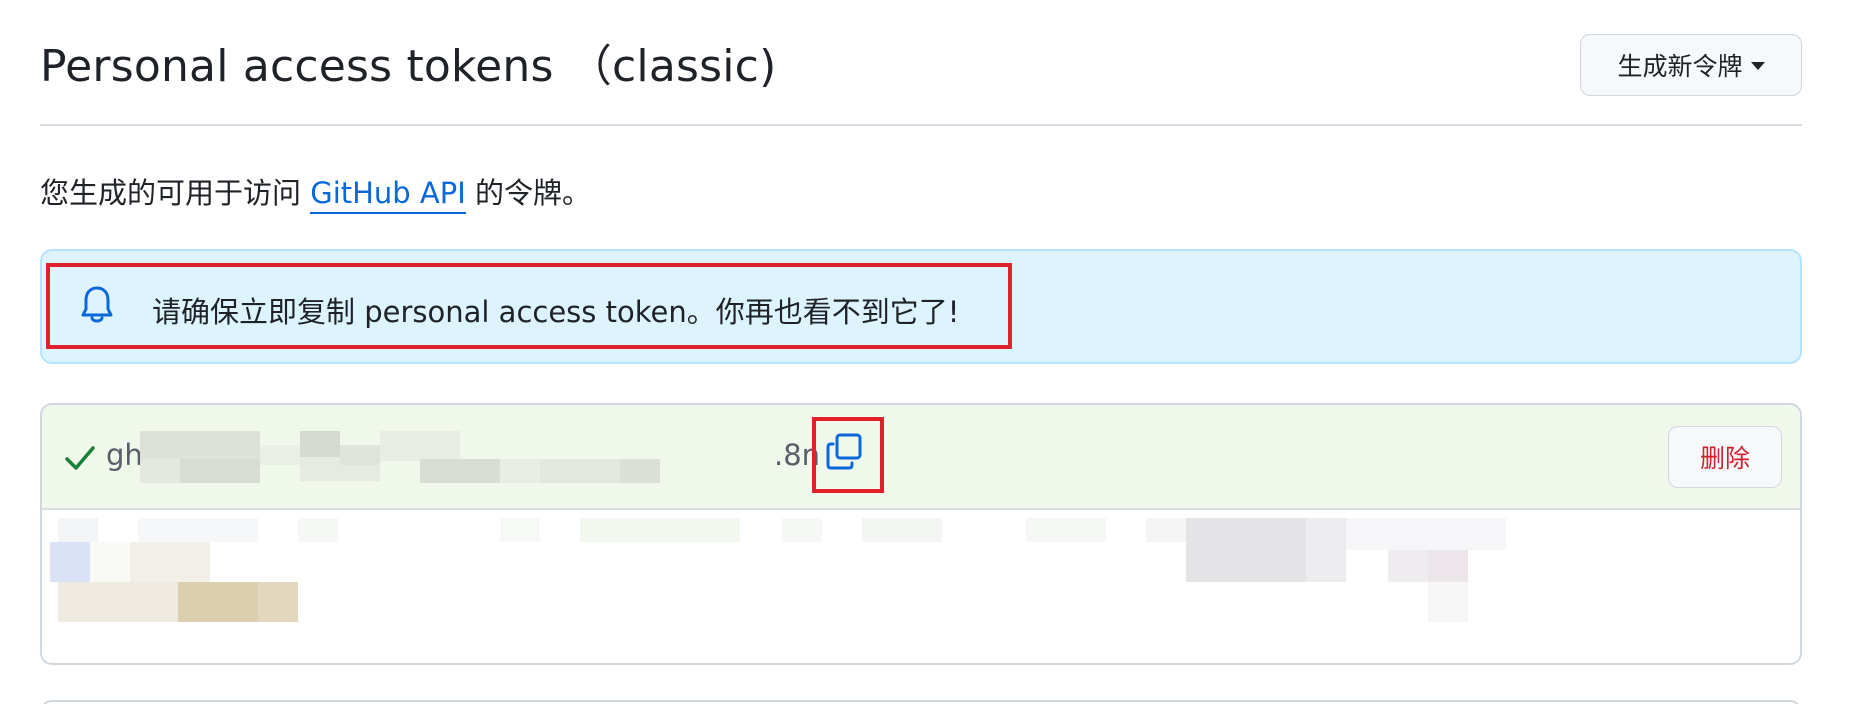 This screenshot has width=1860, height=704. I want to click on bell-icon, so click(97, 304).